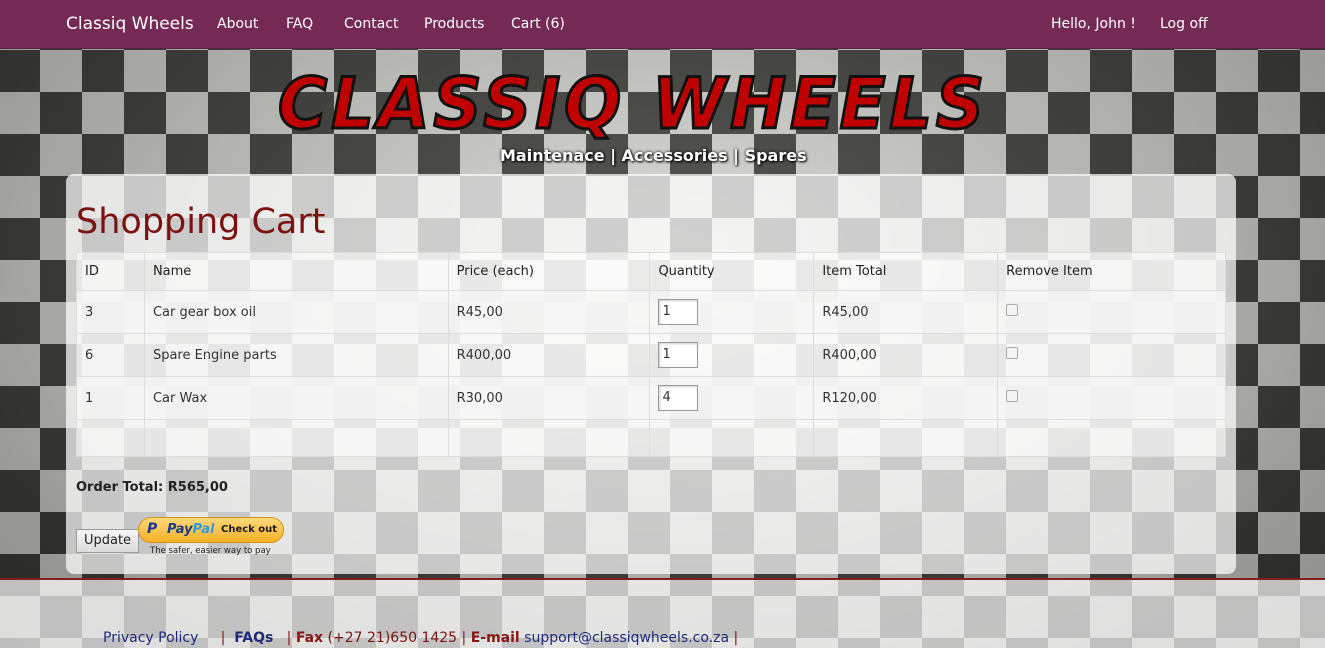 The image size is (1325, 648). Describe the element at coordinates (549, 398) in the screenshot. I see `cell-price: R30,00` at that location.